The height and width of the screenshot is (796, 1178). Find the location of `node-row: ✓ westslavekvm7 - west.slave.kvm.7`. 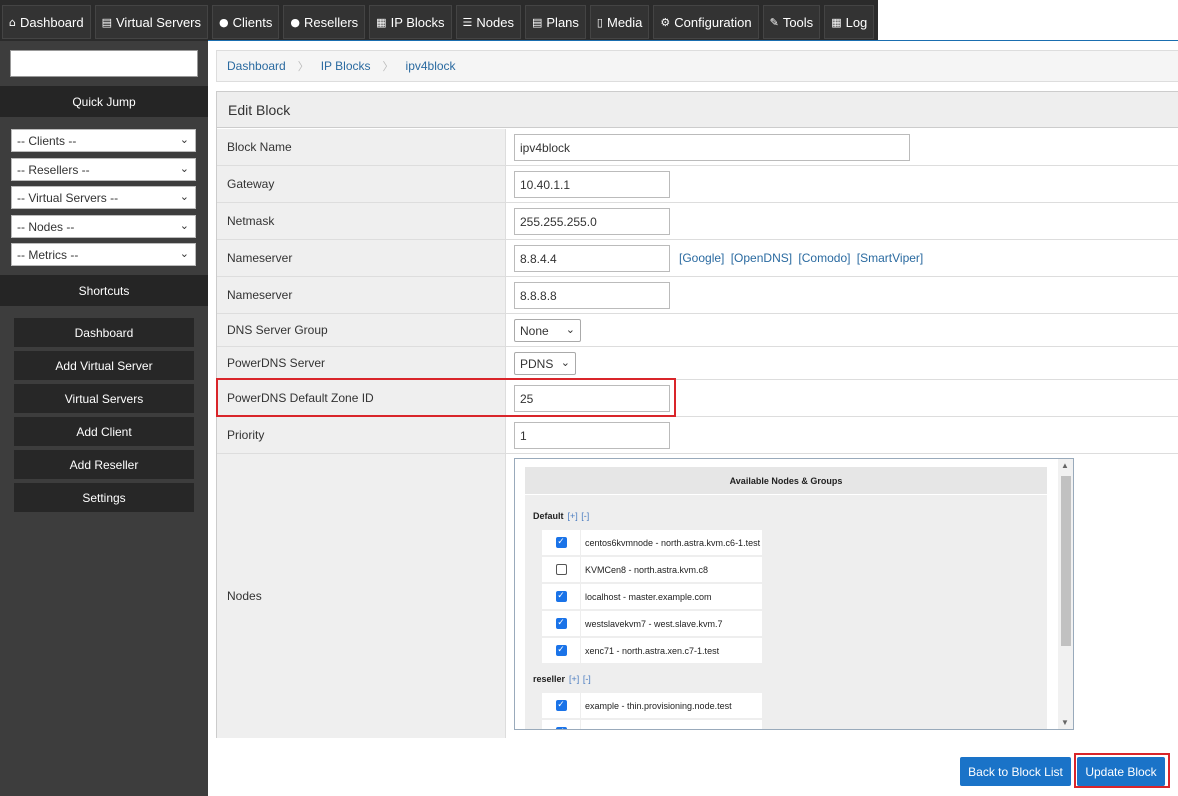

node-row: ✓ westslavekvm7 - west.slave.kvm.7 is located at coordinates (652, 623).